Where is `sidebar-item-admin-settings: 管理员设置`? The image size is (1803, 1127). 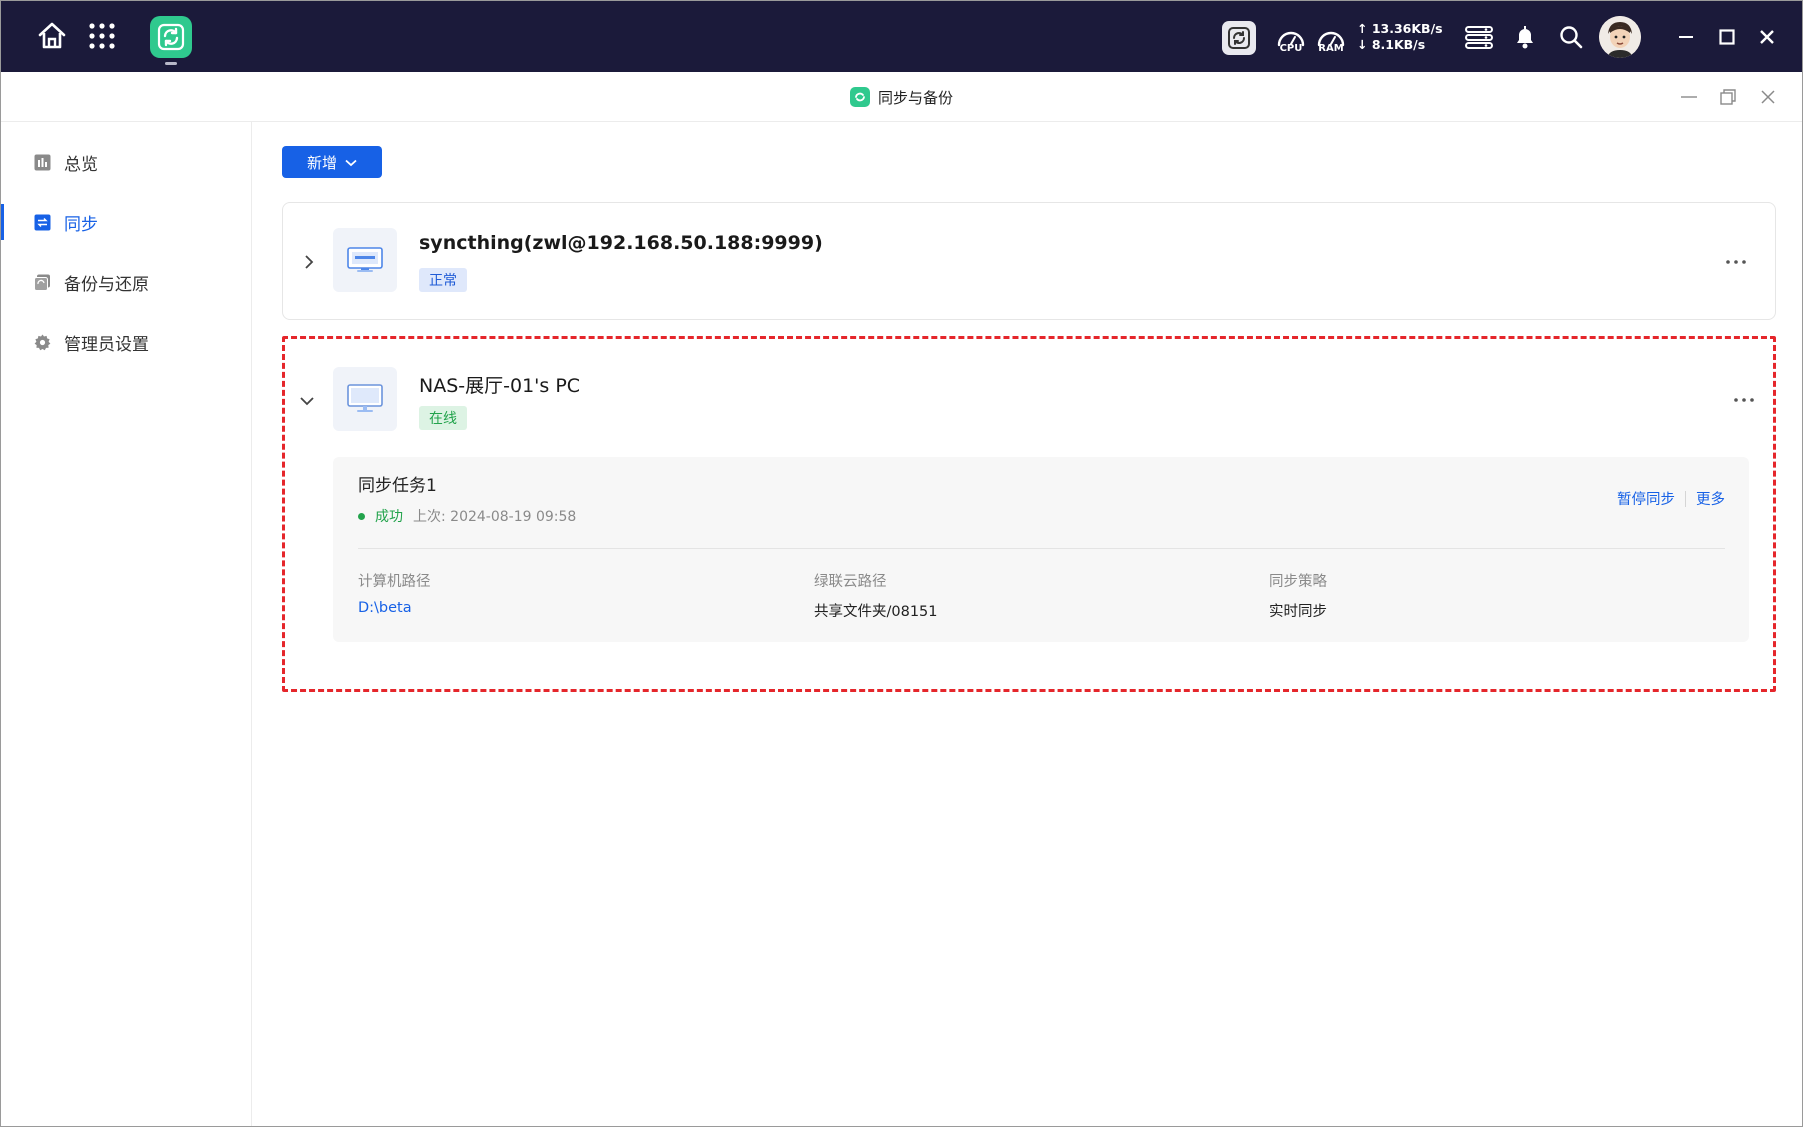
sidebar-item-admin-settings: 管理员设置 is located at coordinates (126, 342).